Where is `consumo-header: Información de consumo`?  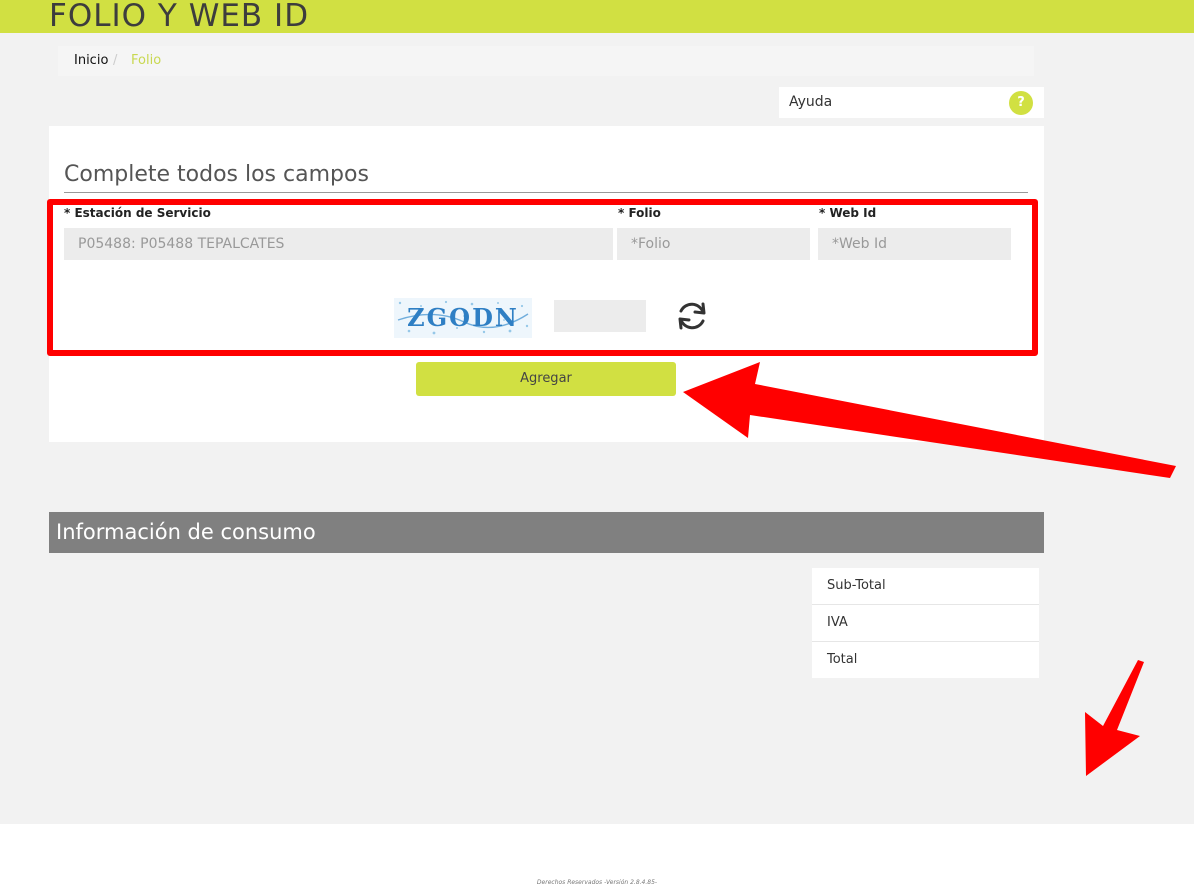
consumo-header: Información de consumo is located at coordinates (546, 532).